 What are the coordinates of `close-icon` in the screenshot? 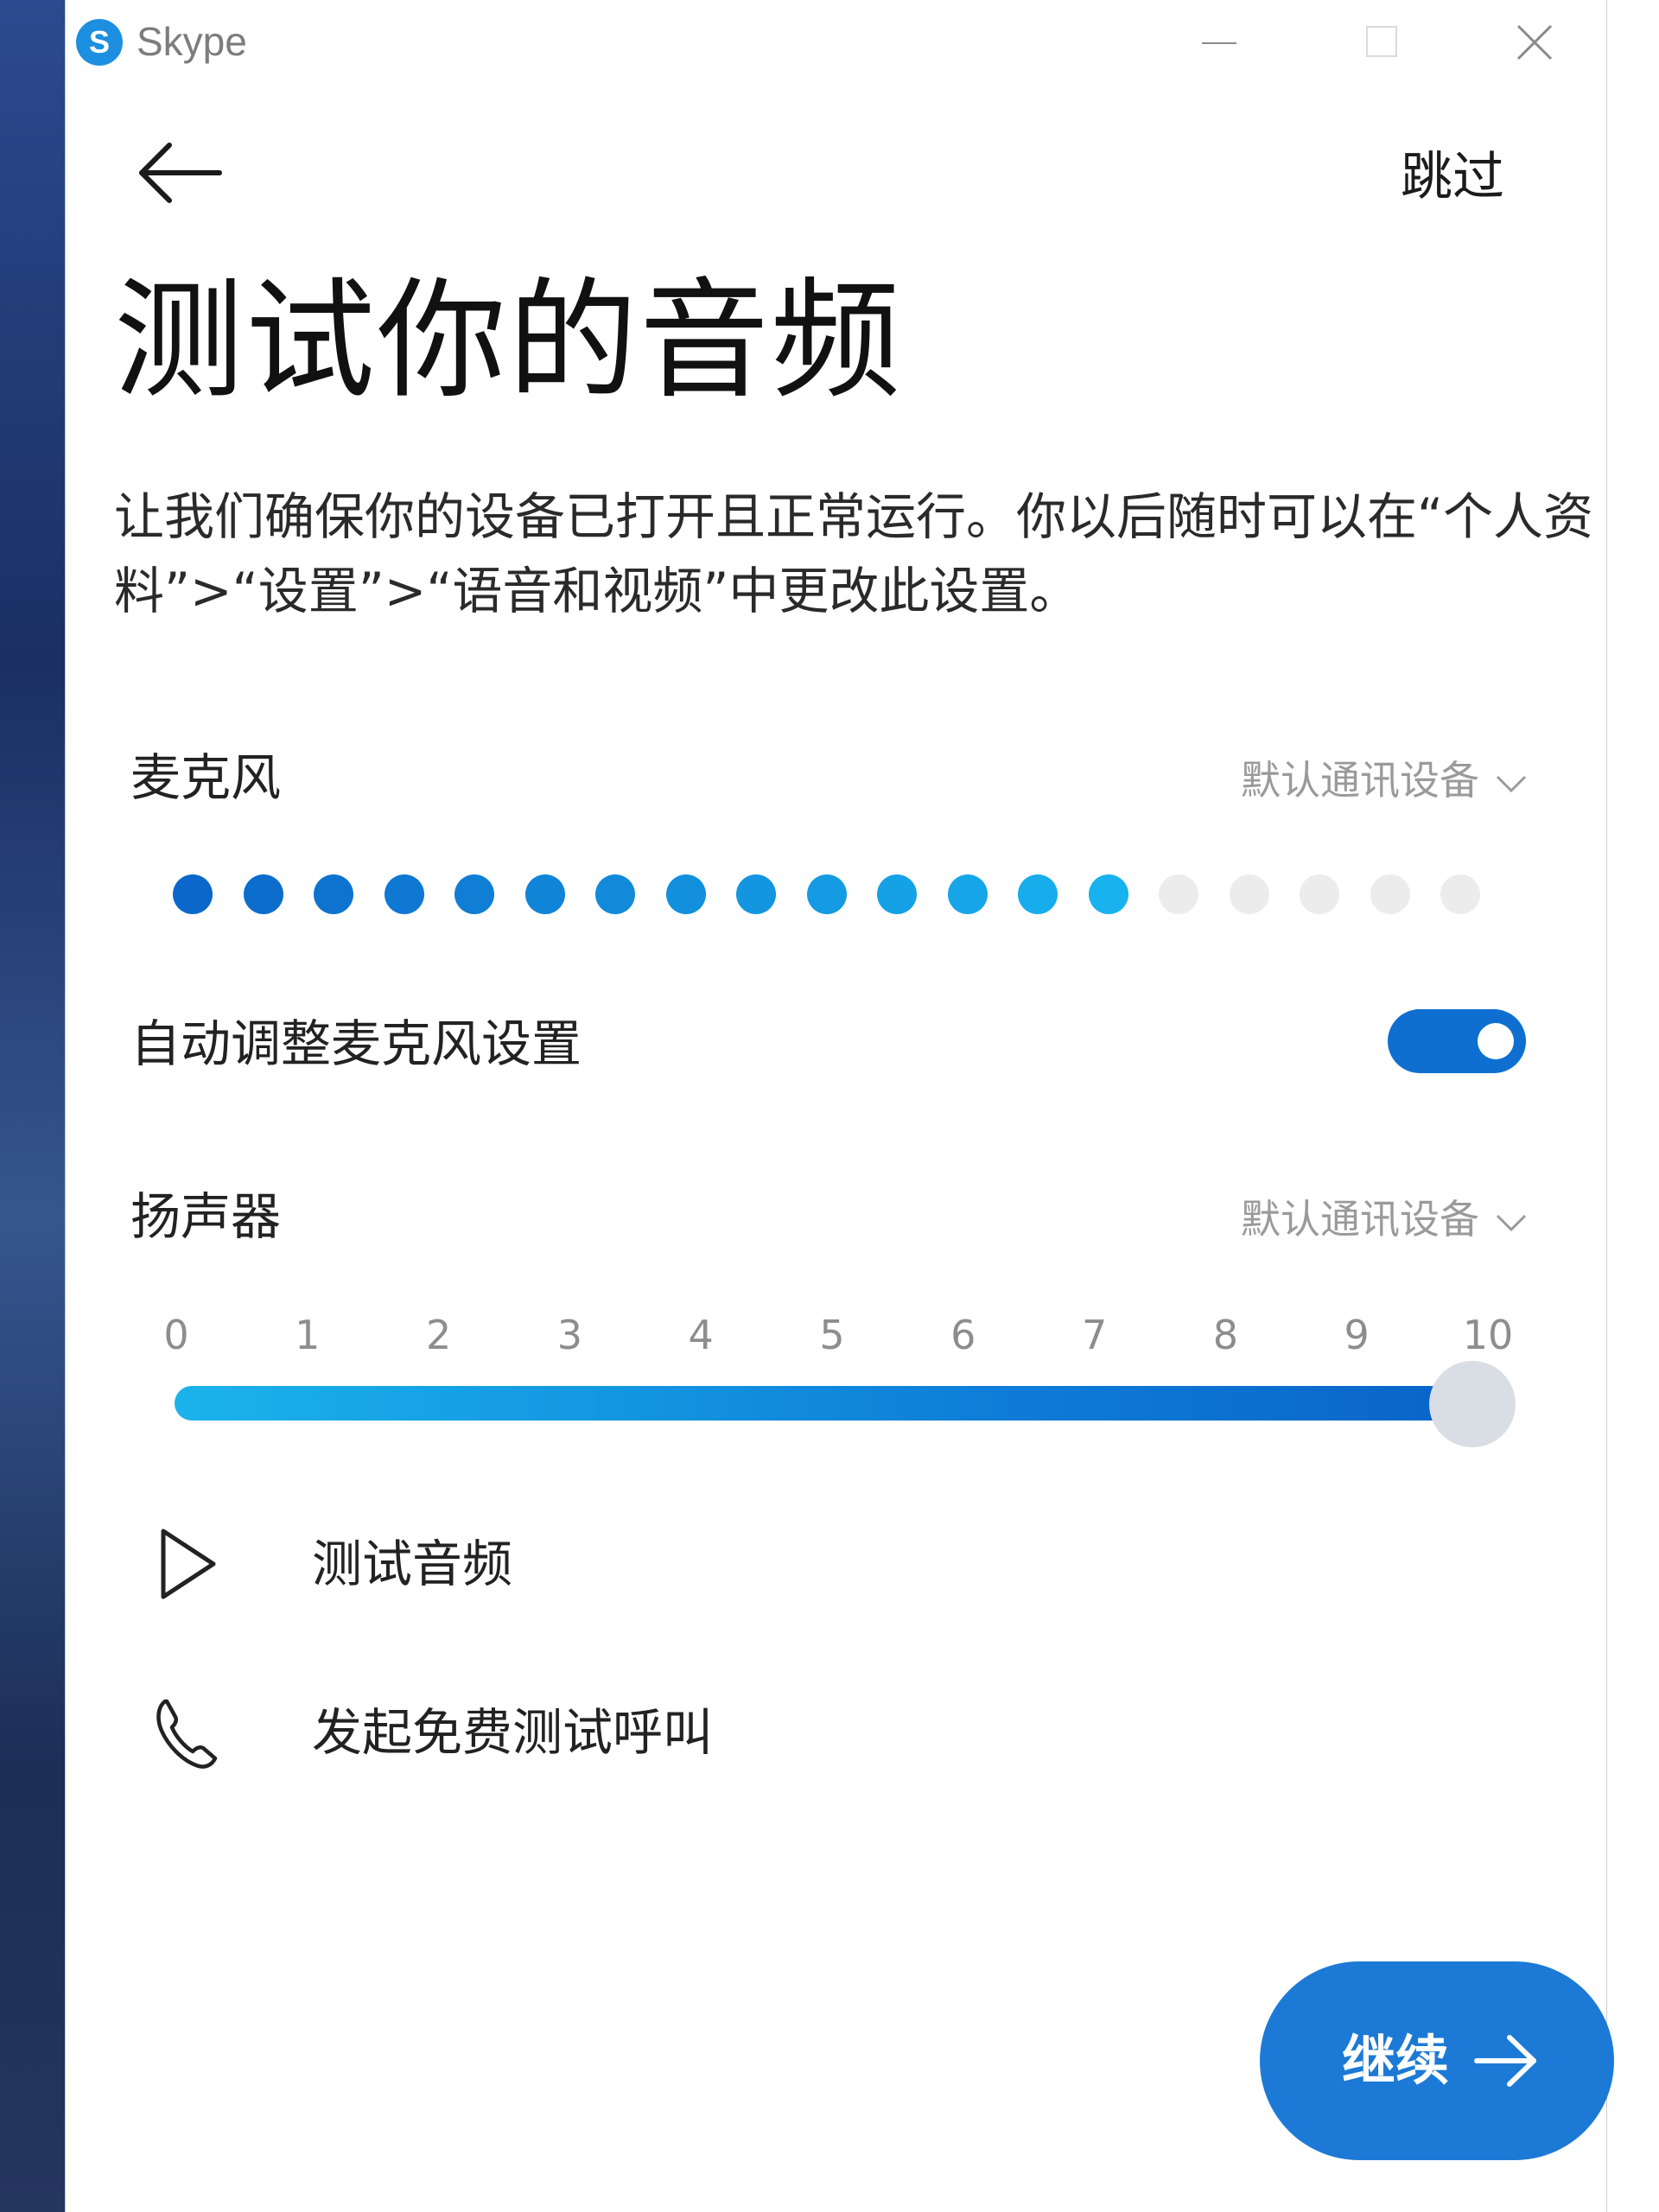 It's located at (1534, 42).